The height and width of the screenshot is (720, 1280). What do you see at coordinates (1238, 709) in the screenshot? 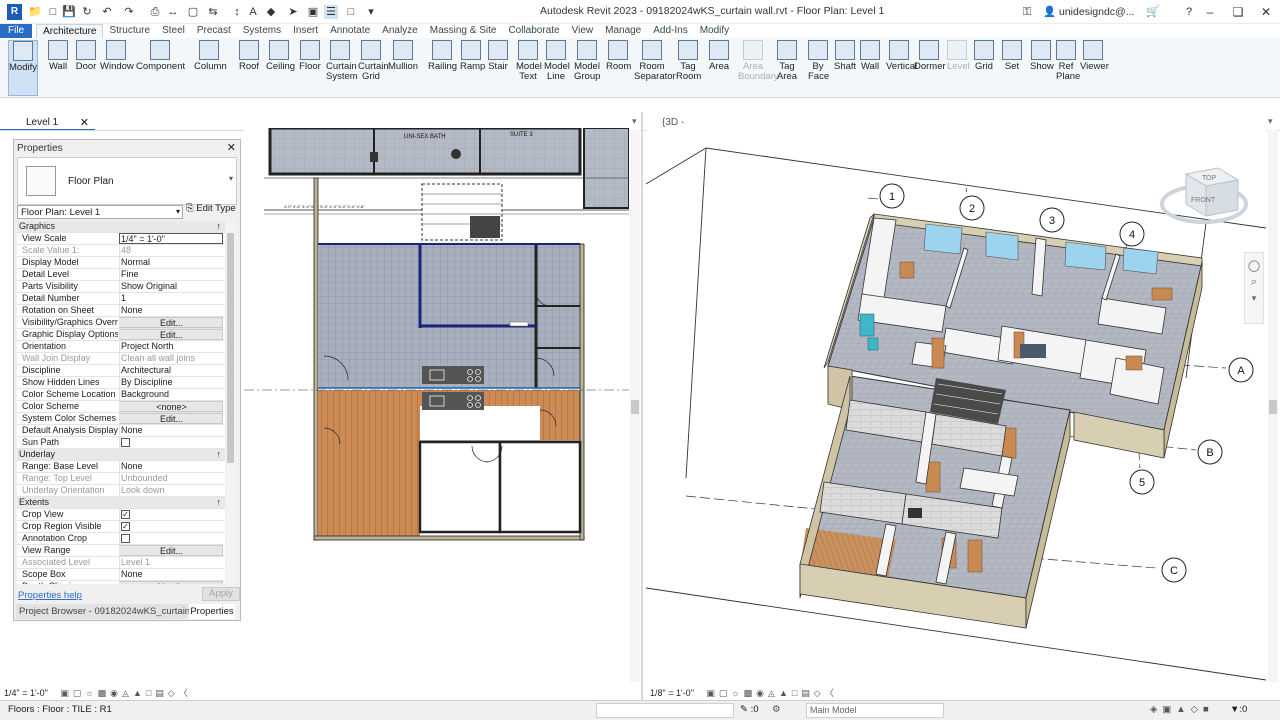
I see `filter-icon: ▼:0` at bounding box center [1238, 709].